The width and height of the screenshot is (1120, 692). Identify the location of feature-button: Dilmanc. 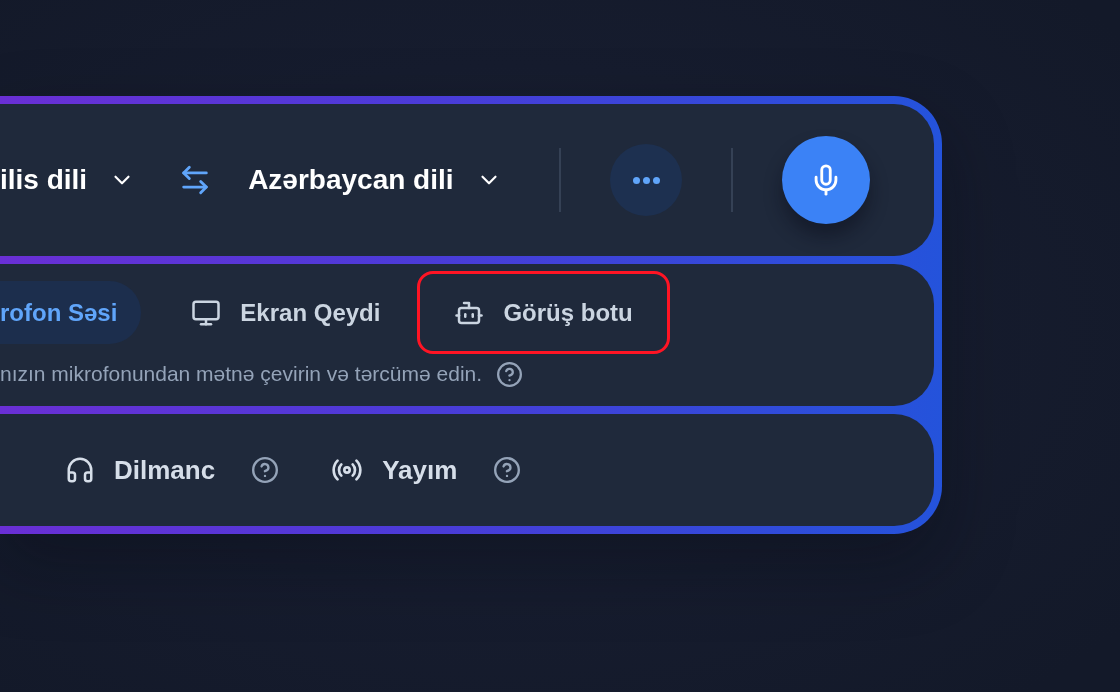
(140, 470).